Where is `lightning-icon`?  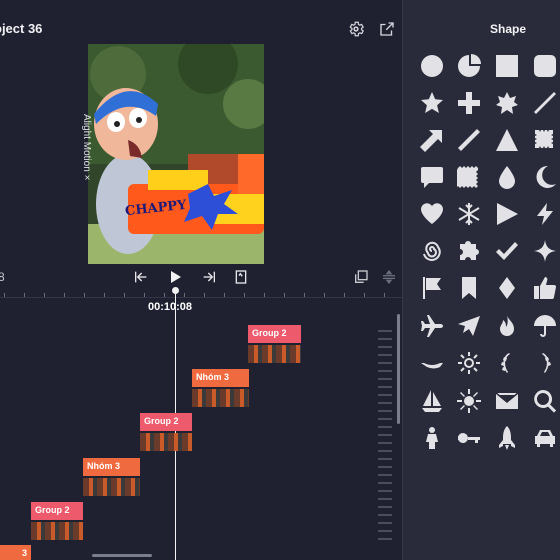
lightning-icon is located at coordinates (545, 214).